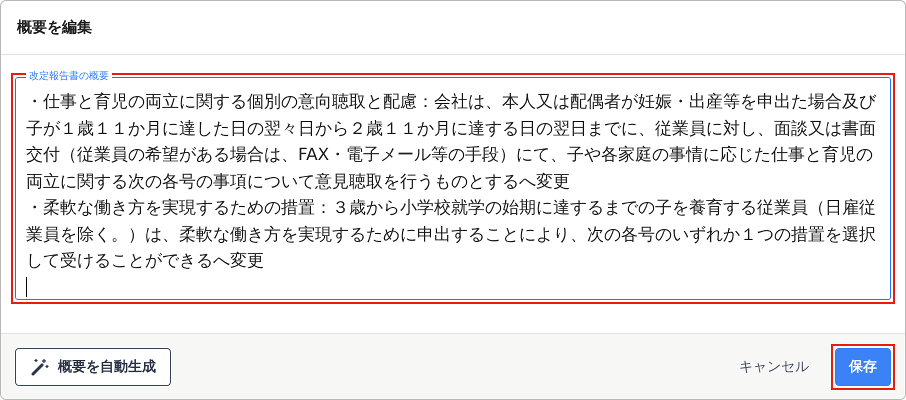 The width and height of the screenshot is (906, 400). What do you see at coordinates (774, 367) in the screenshot?
I see `cancel-button: キャンセル` at bounding box center [774, 367].